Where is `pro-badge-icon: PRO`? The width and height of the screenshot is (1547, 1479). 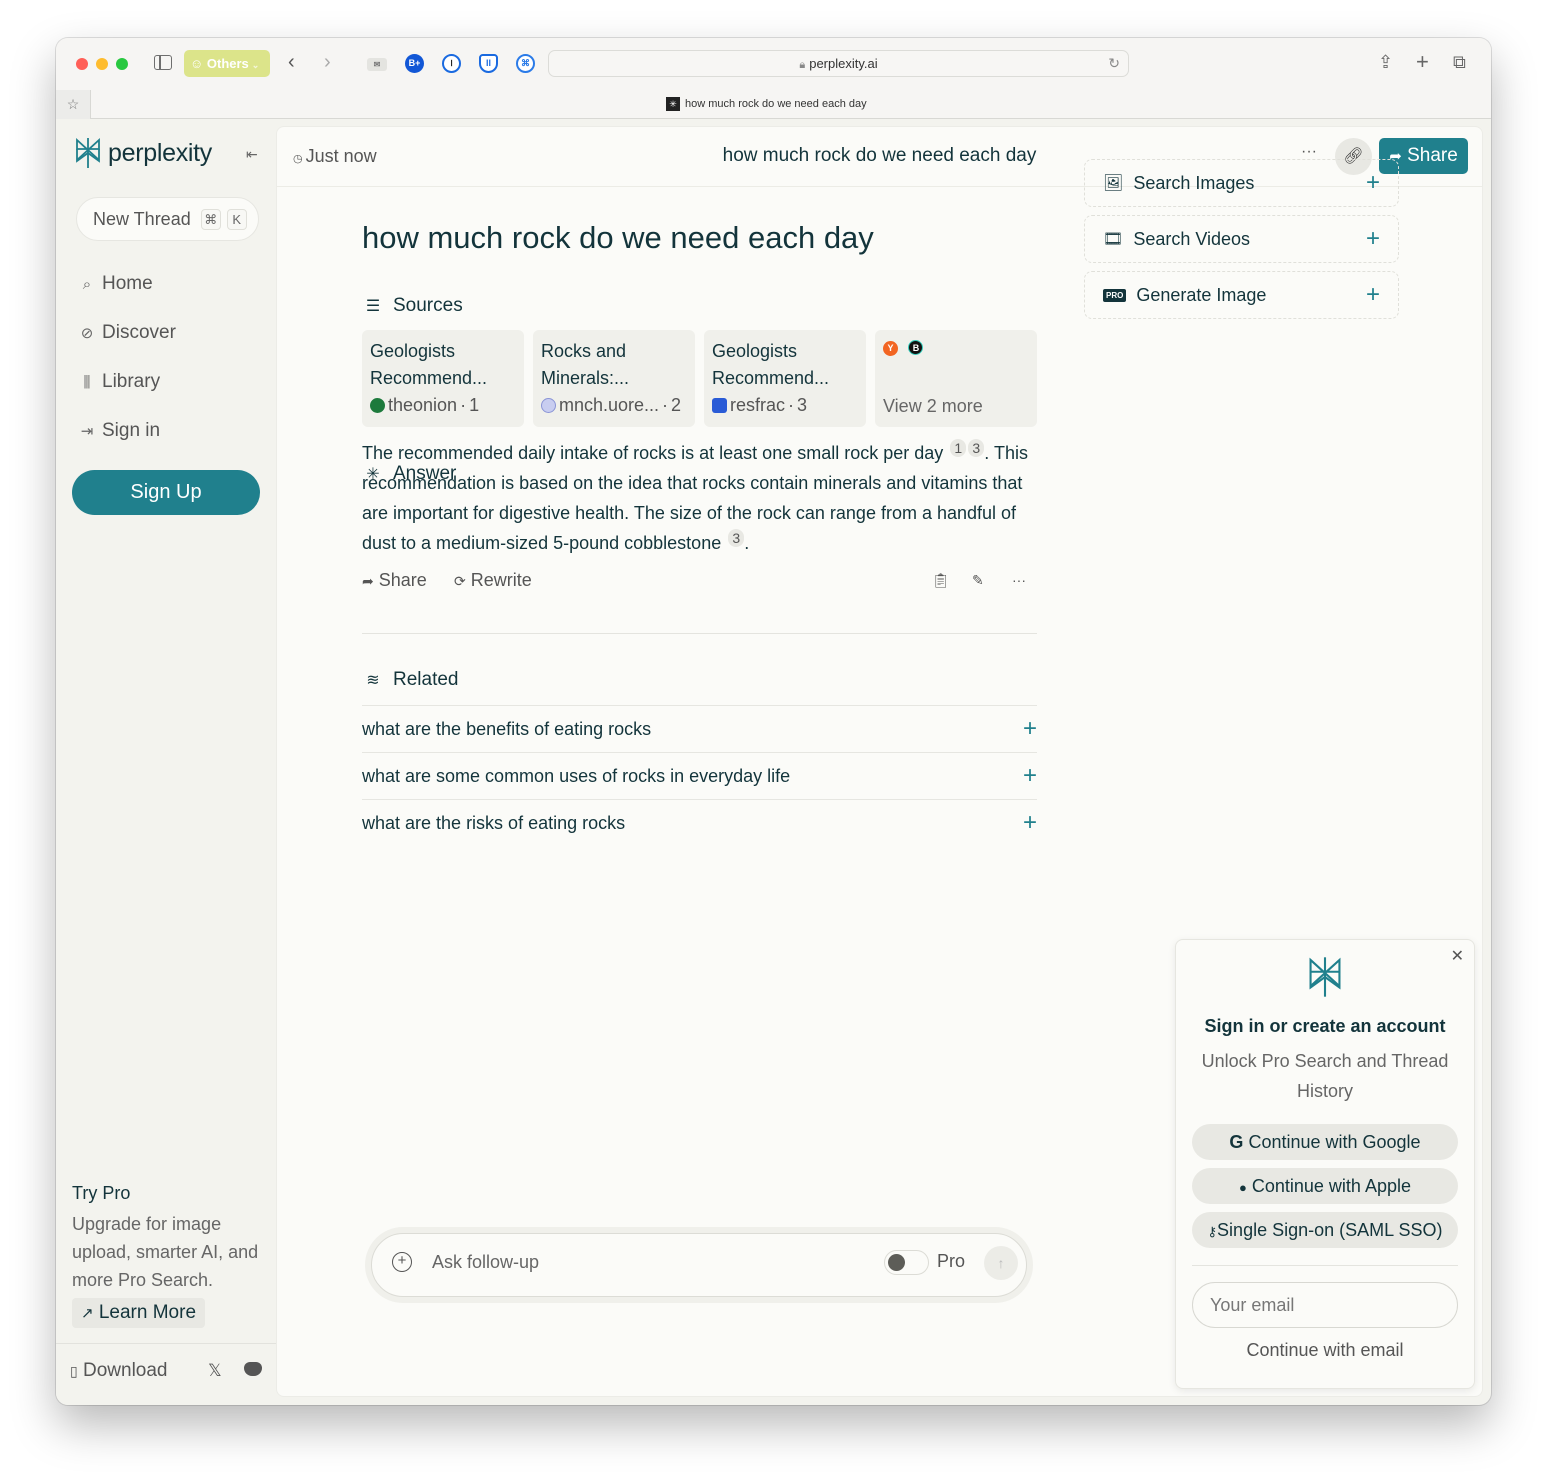
pro-badge-icon: PRO is located at coordinates (1115, 295).